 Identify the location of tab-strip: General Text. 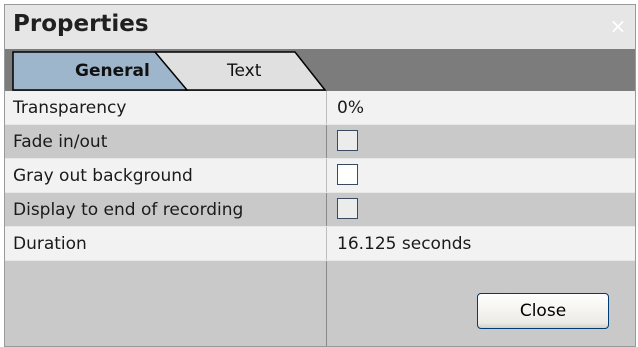
(320, 70).